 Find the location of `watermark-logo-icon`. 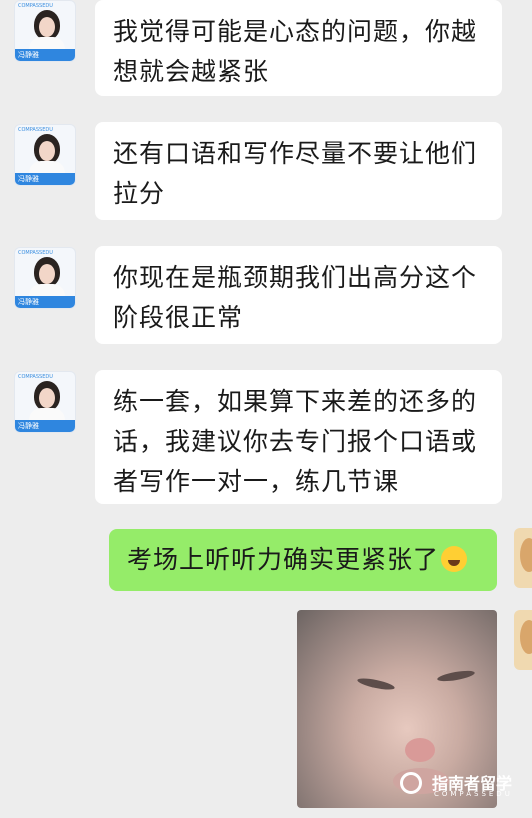

watermark-logo-icon is located at coordinates (411, 783).